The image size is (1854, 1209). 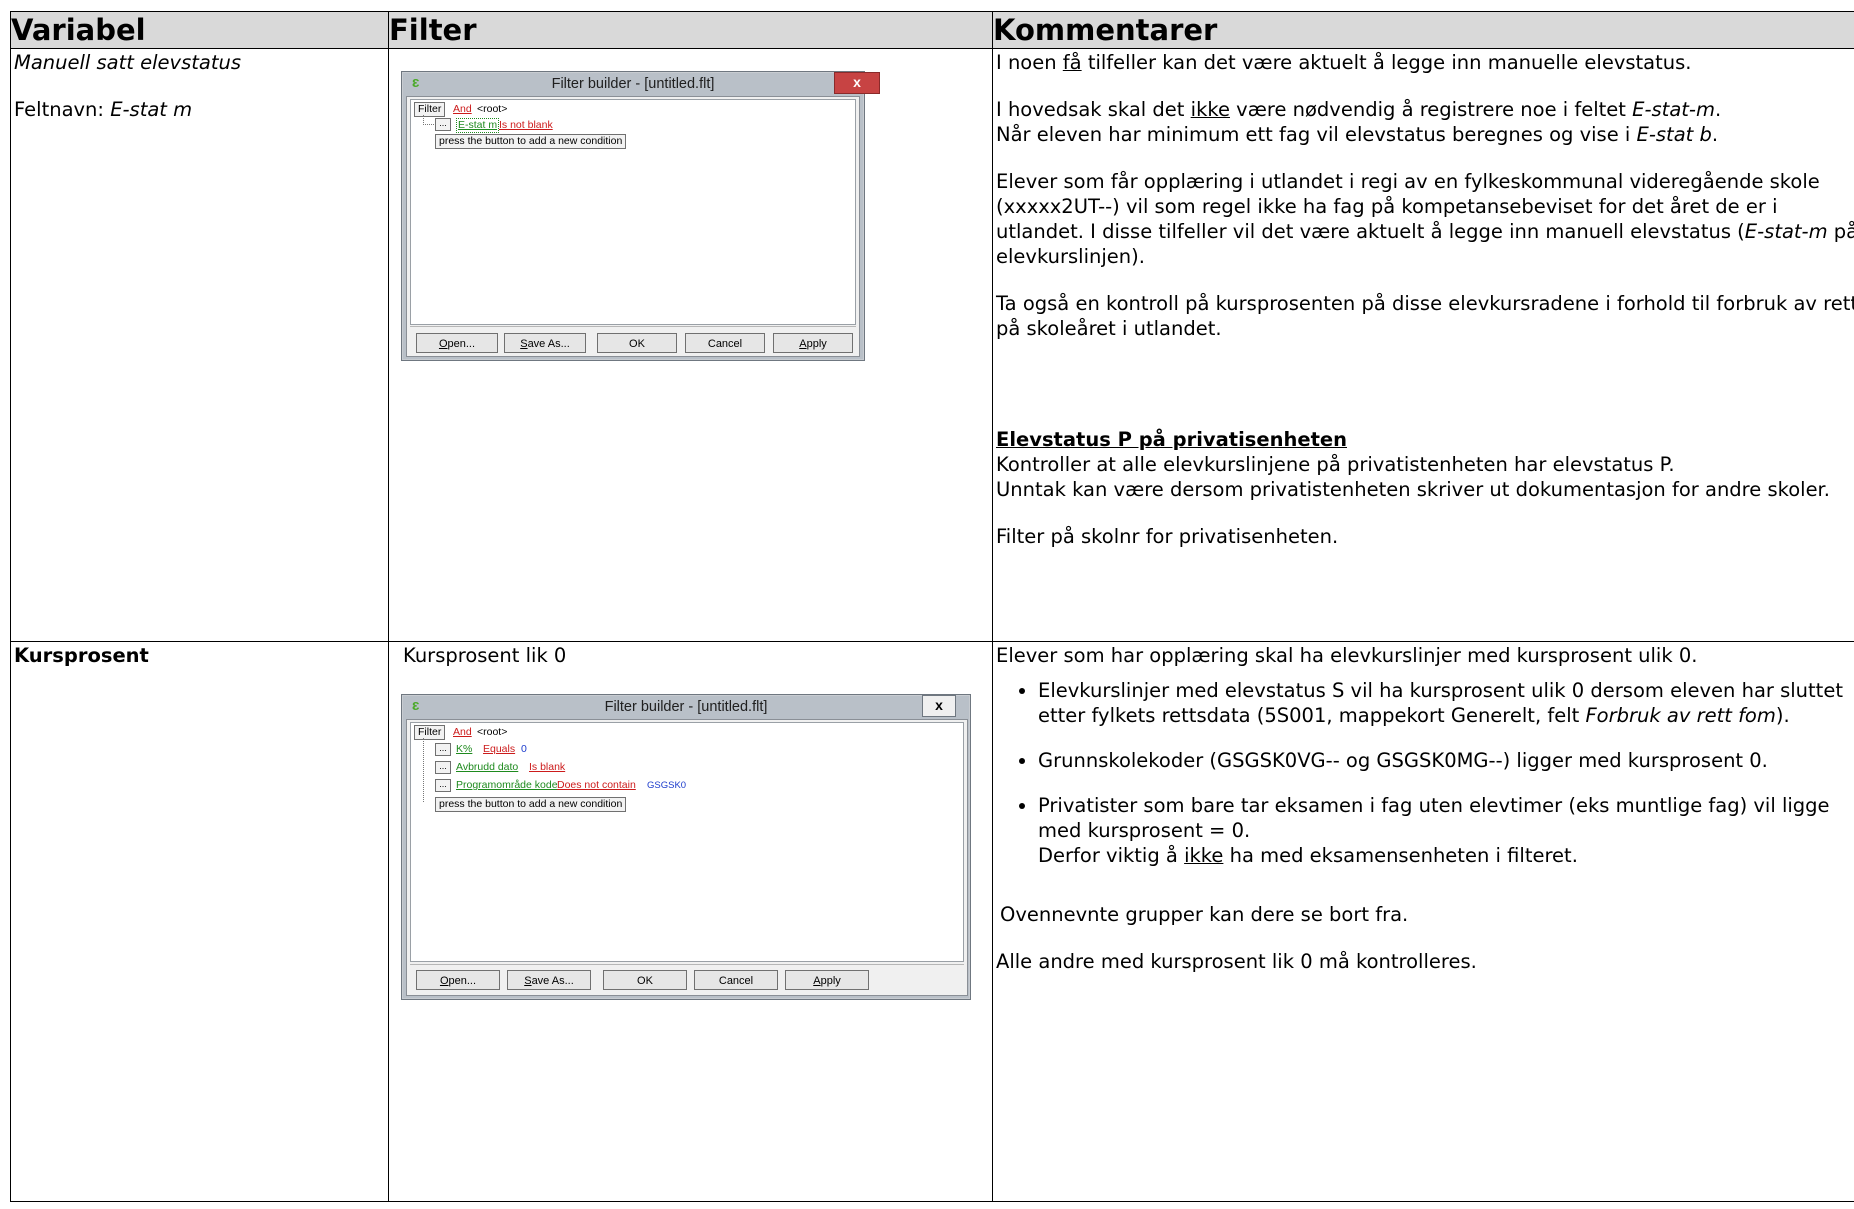 I want to click on condition-value: GSGSK0, so click(x=666, y=785).